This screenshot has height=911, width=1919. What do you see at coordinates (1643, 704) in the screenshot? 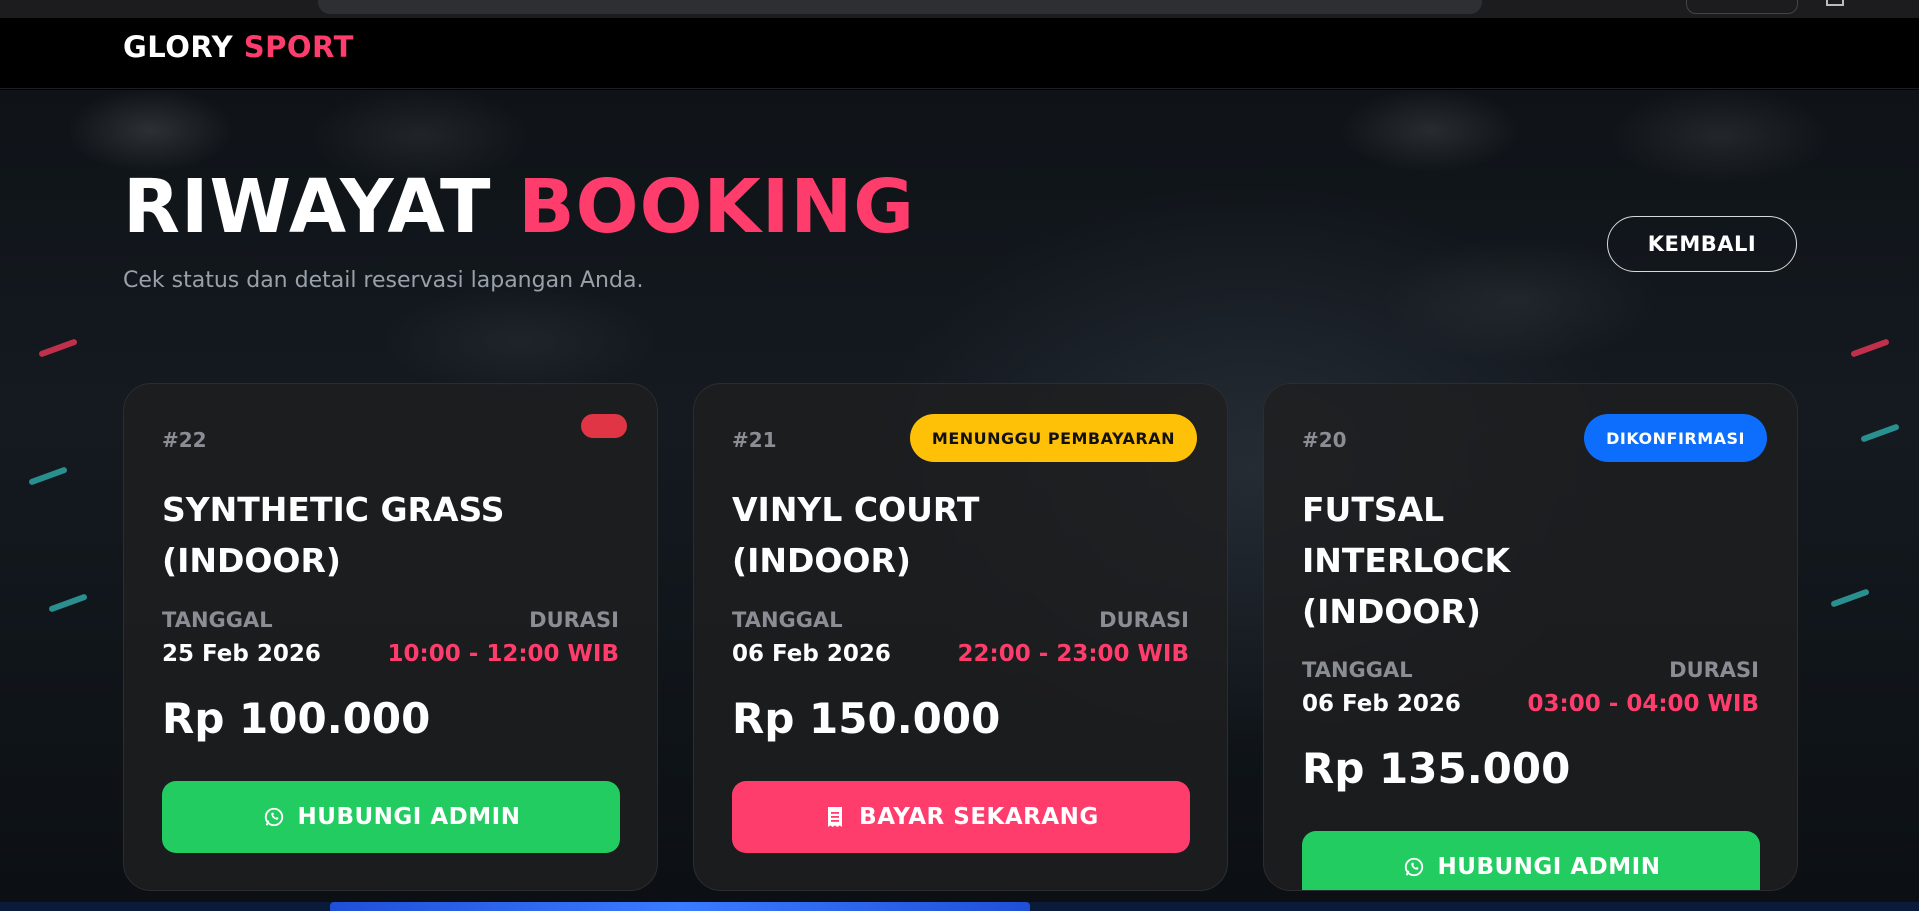
I see `booking-time: 03:00 - 04:00 WIB` at bounding box center [1643, 704].